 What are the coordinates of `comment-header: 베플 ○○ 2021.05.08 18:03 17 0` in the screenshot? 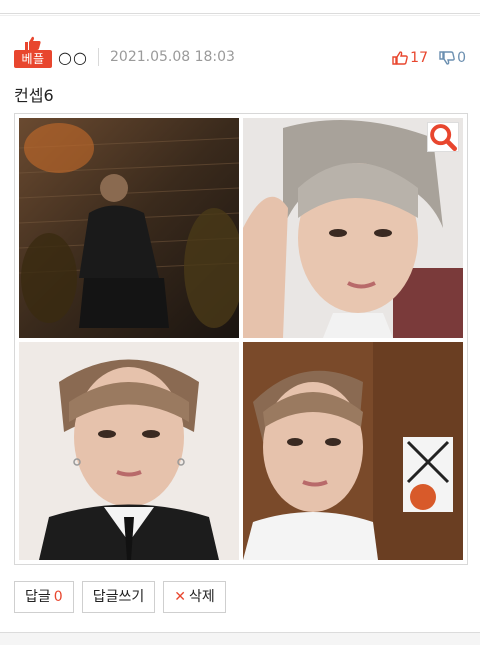 It's located at (240, 56).